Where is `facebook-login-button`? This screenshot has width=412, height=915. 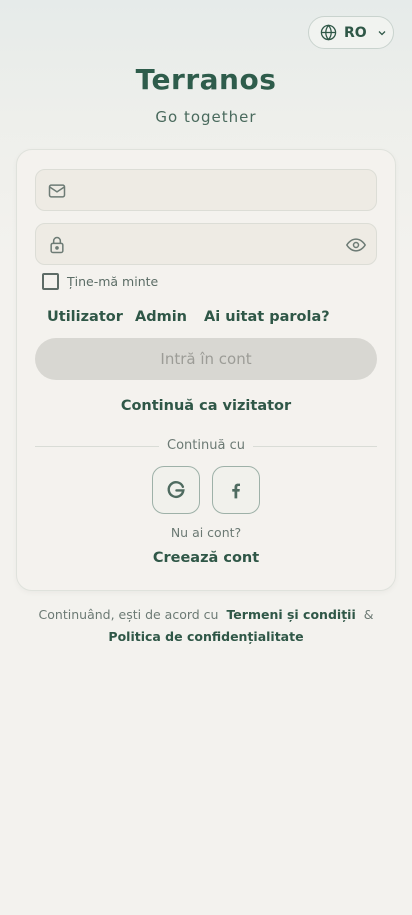 facebook-login-button is located at coordinates (236, 490).